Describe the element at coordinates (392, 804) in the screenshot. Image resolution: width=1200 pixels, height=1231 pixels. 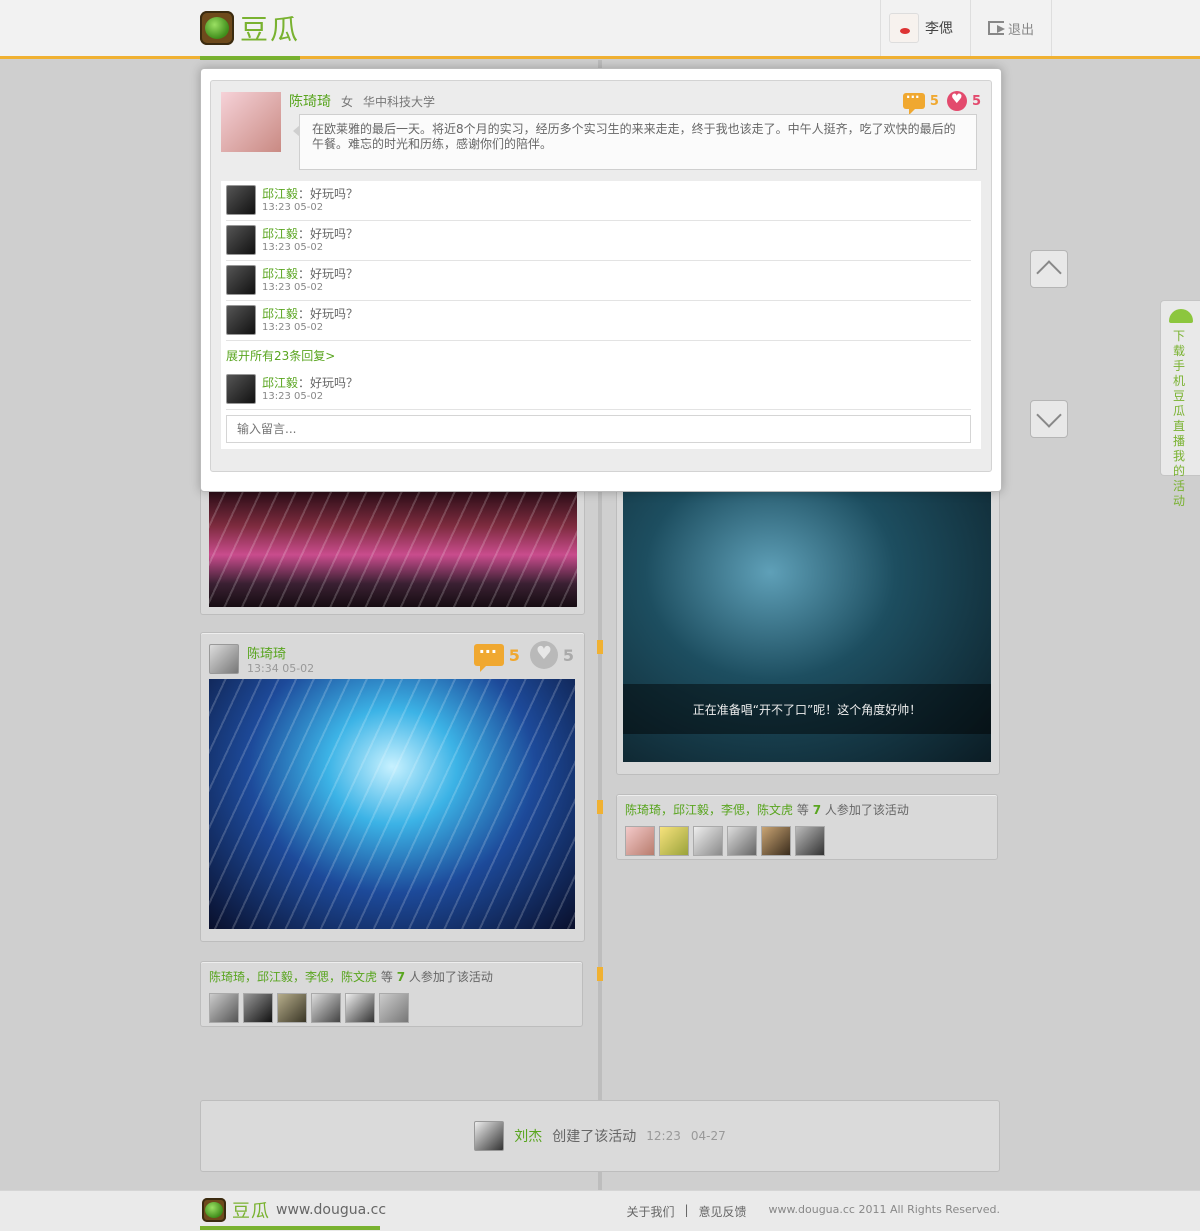
I see `stage-photo` at that location.